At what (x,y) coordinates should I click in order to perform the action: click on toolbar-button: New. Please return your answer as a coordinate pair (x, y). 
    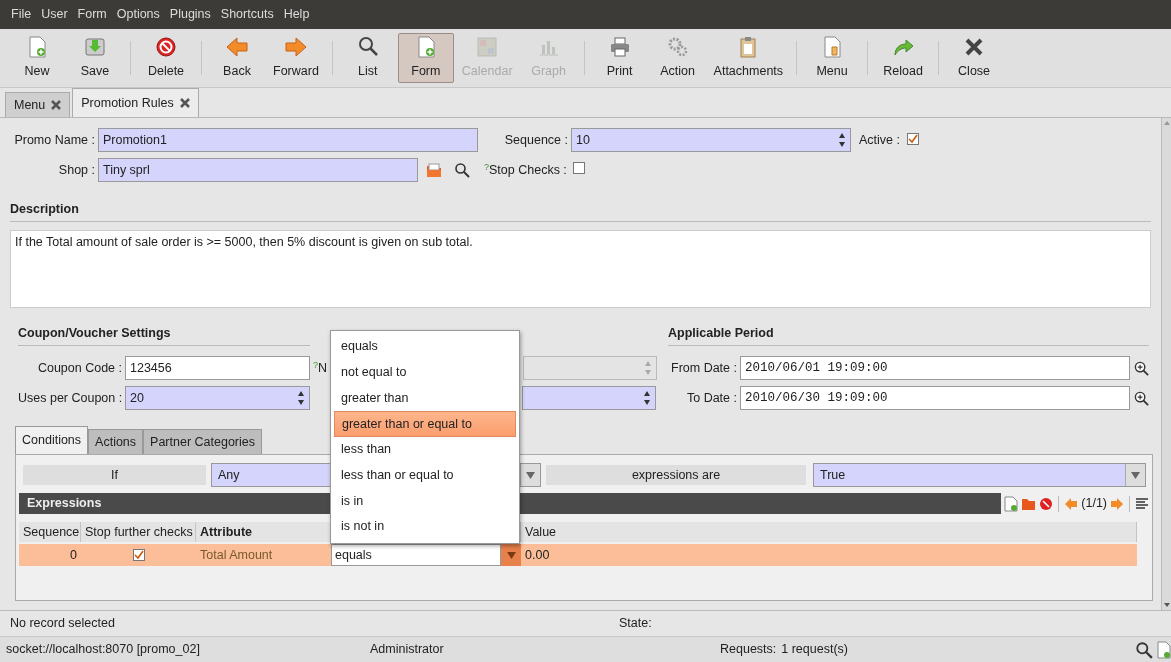
    Looking at the image, I should click on (37, 58).